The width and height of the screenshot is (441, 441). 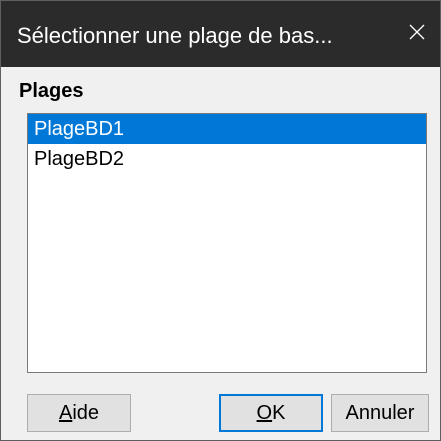 What do you see at coordinates (86, 413) in the screenshot?
I see `help-label-rest: ide` at bounding box center [86, 413].